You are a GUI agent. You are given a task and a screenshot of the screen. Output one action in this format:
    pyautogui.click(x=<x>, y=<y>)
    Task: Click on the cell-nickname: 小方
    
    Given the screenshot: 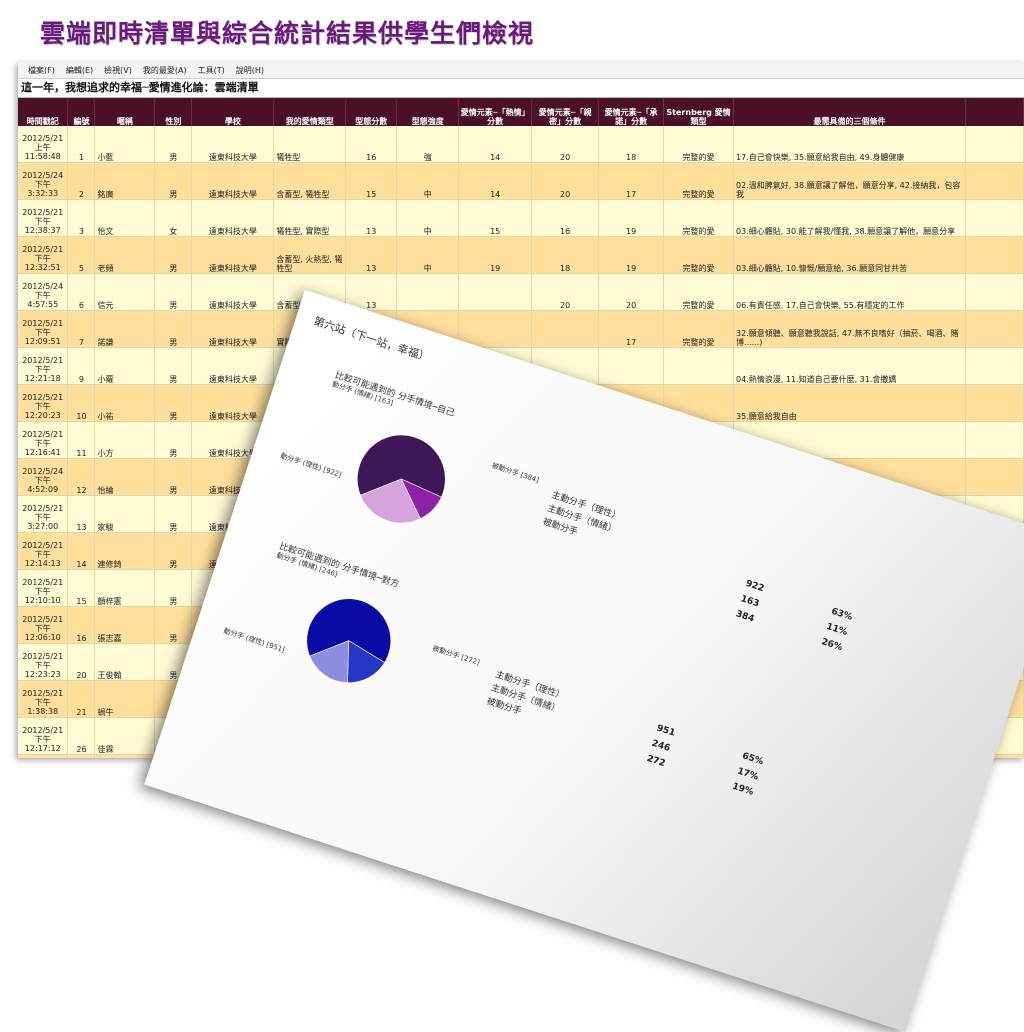 What is the action you would take?
    pyautogui.click(x=125, y=440)
    